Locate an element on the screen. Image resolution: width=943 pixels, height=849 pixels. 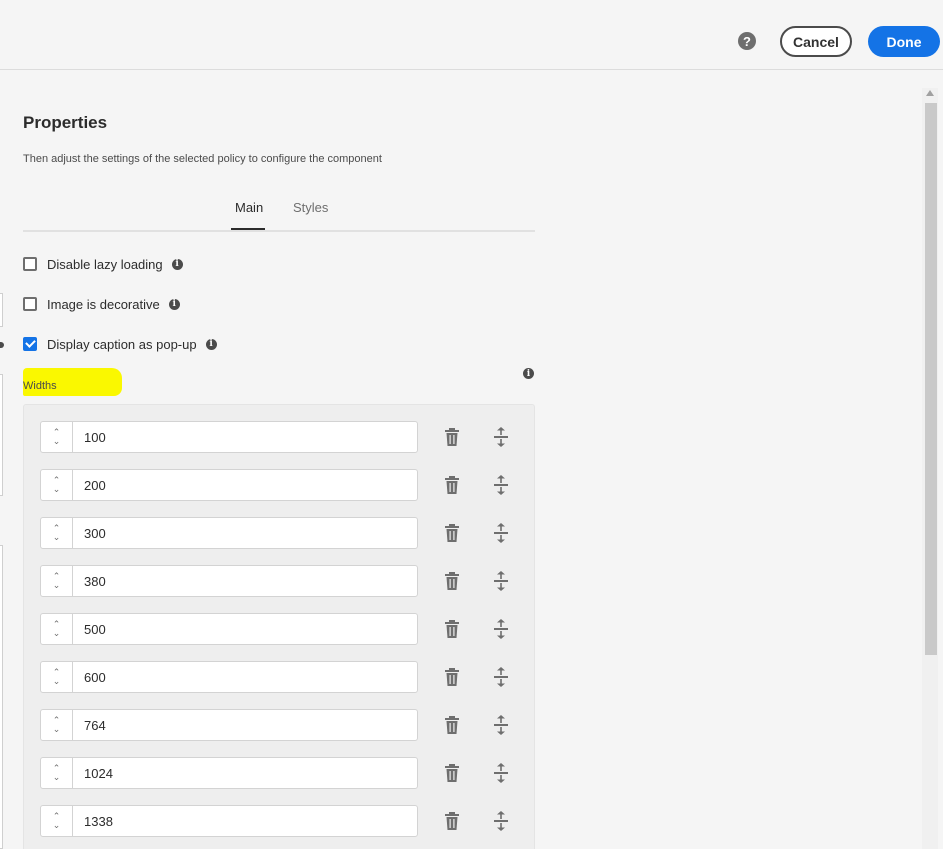
option-label: Display caption as pop-up is located at coordinates (122, 344).